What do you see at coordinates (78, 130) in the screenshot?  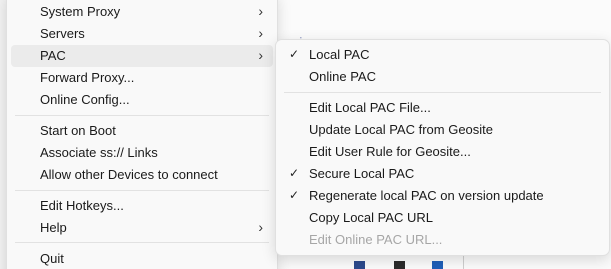 I see `menu-item-label: Start on Boot` at bounding box center [78, 130].